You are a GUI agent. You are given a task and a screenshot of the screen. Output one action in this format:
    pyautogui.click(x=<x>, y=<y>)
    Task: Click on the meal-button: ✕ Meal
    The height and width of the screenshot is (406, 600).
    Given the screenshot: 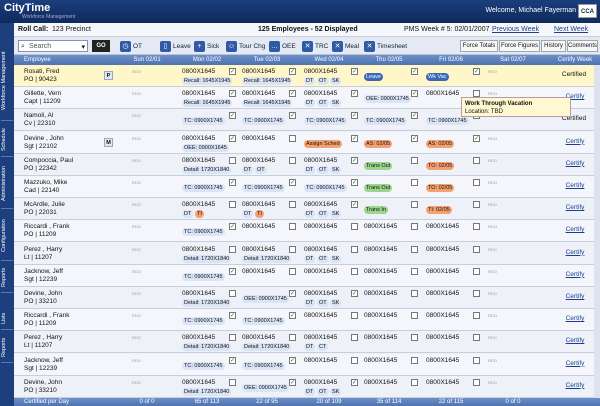 What is the action you would take?
    pyautogui.click(x=345, y=46)
    